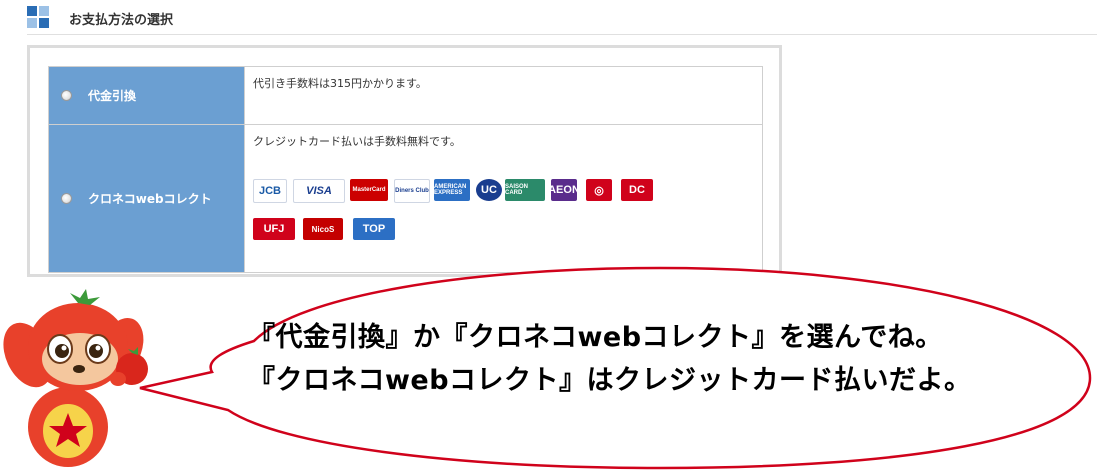 The image size is (1097, 476). Describe the element at coordinates (369, 190) in the screenshot. I see `mastercard-logo: MasterCard` at that location.